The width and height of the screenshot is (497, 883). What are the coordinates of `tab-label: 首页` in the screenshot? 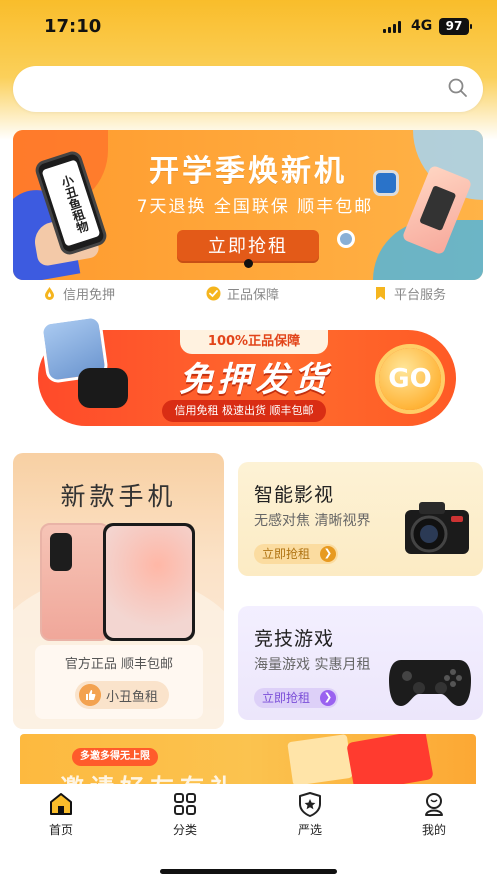 It's located at (60, 830).